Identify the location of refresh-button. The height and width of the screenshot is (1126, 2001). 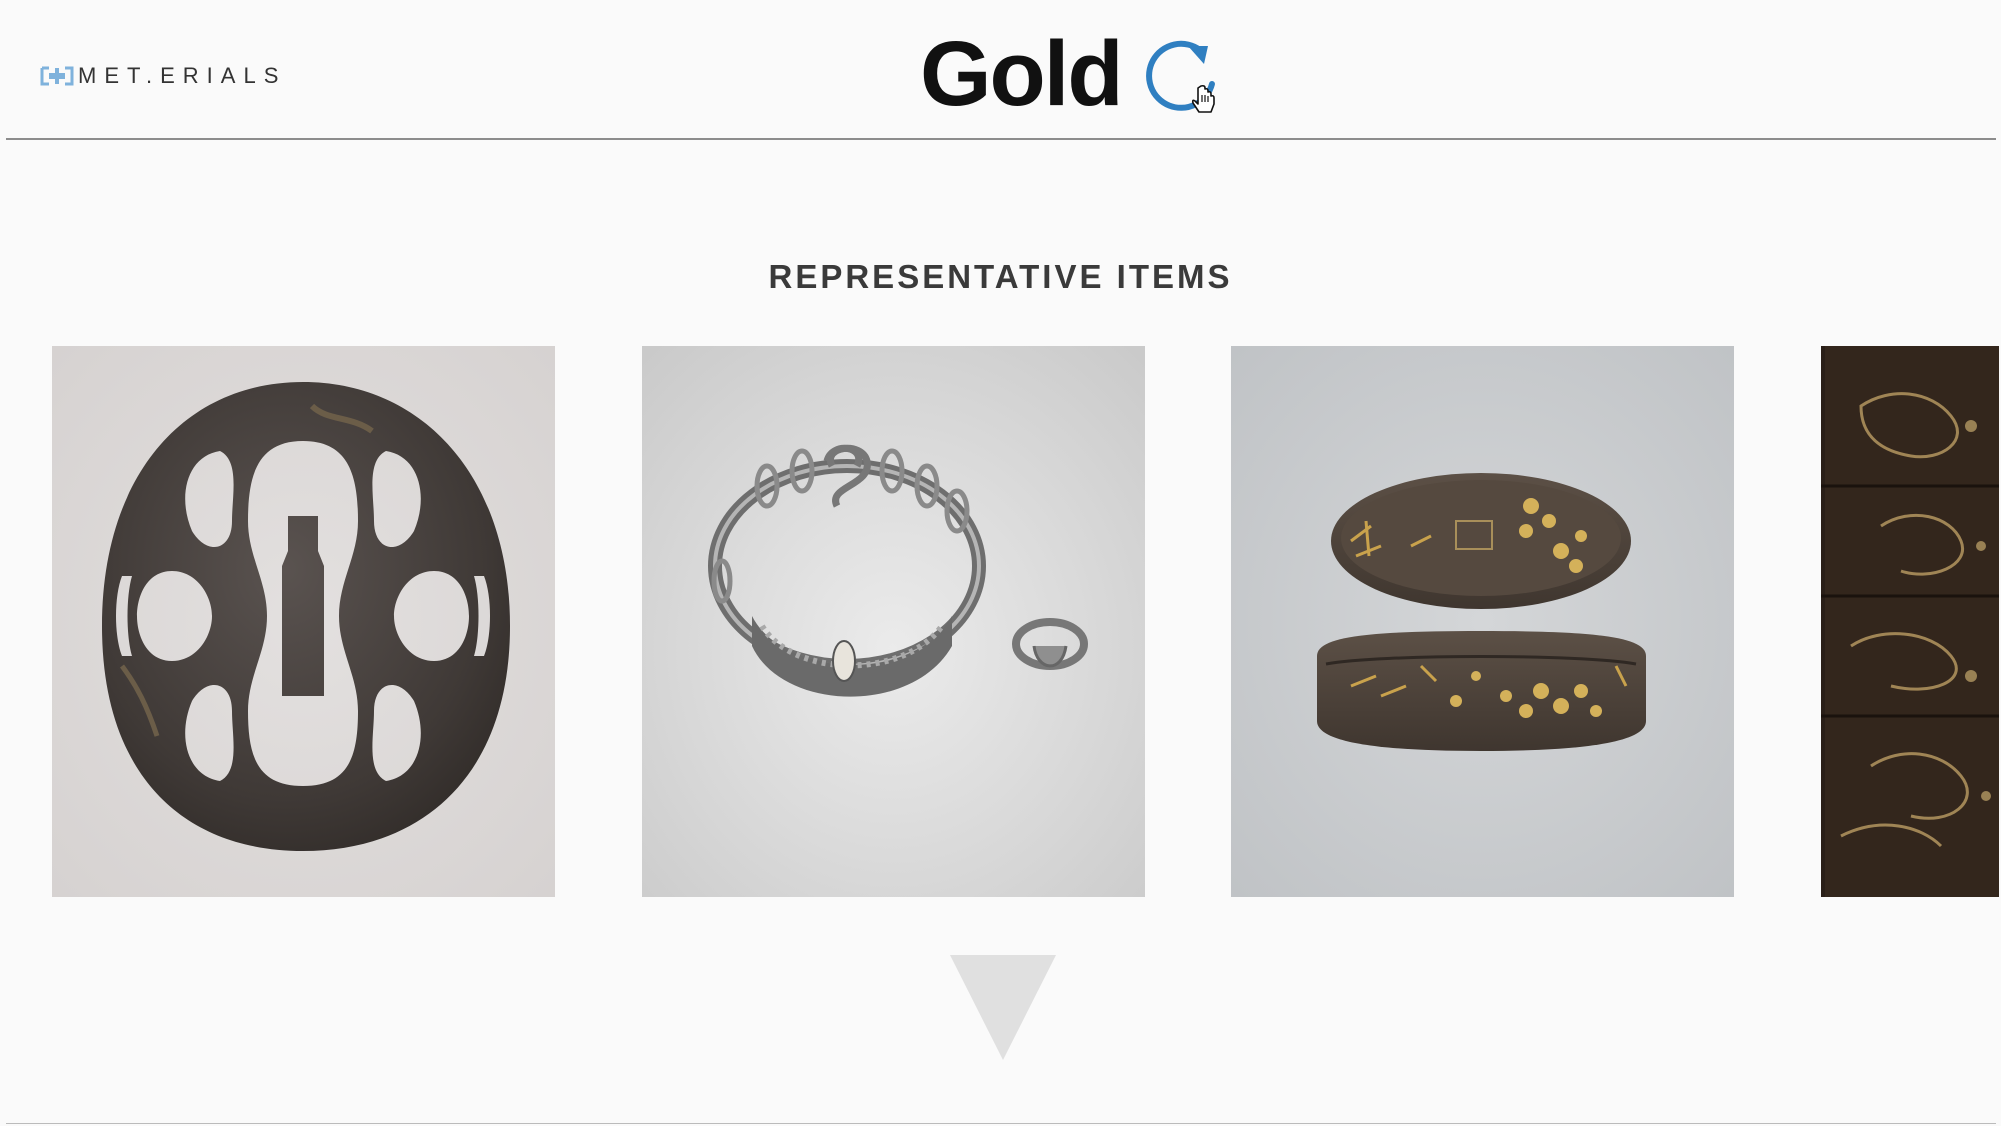
(1184, 76).